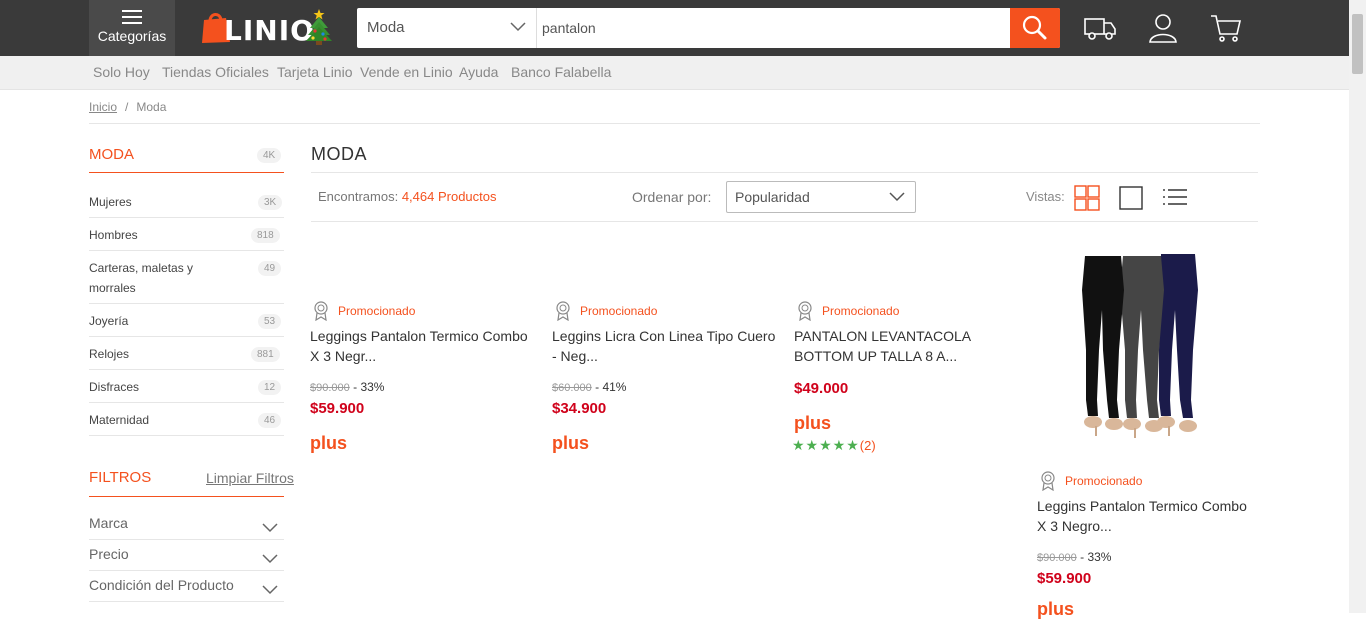 The height and width of the screenshot is (620, 1366). What do you see at coordinates (186, 561) in the screenshot?
I see `filter-precio: Precio` at bounding box center [186, 561].